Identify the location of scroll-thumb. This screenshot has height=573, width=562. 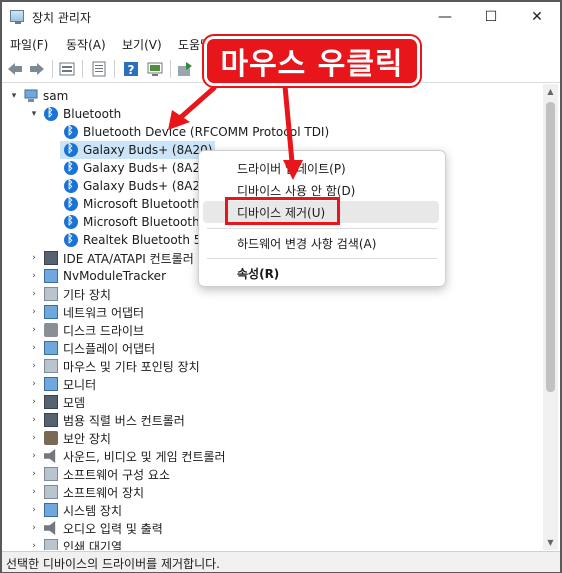
(550, 247).